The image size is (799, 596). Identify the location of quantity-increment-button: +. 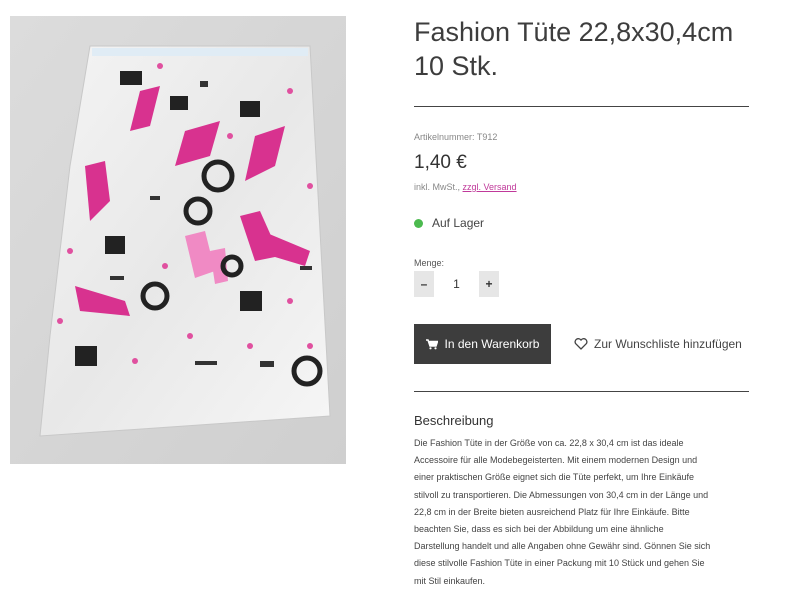
(489, 284).